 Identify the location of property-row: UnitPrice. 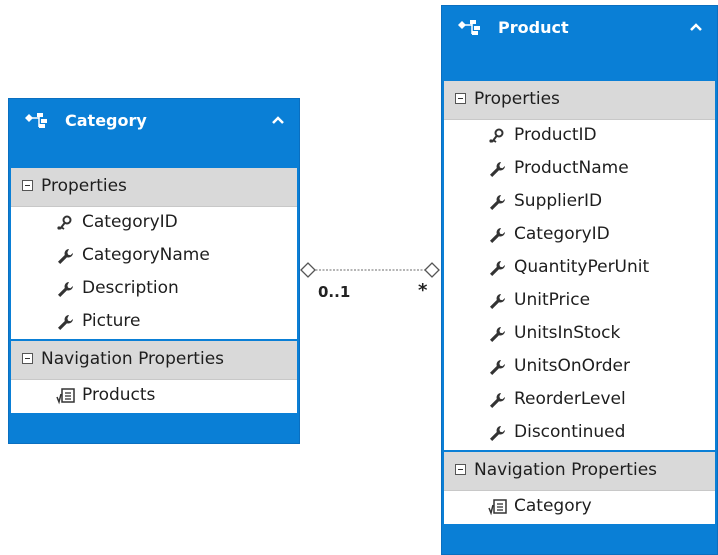
(579, 301).